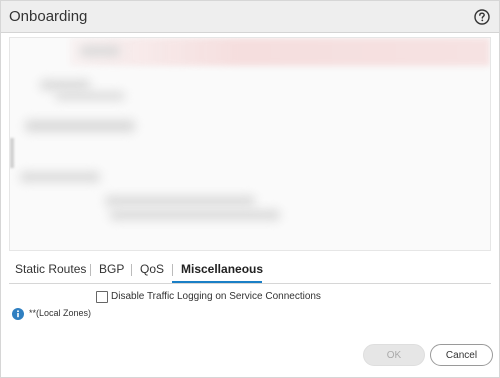 The height and width of the screenshot is (378, 500). What do you see at coordinates (482, 17) in the screenshot?
I see `question-circle-icon` at bounding box center [482, 17].